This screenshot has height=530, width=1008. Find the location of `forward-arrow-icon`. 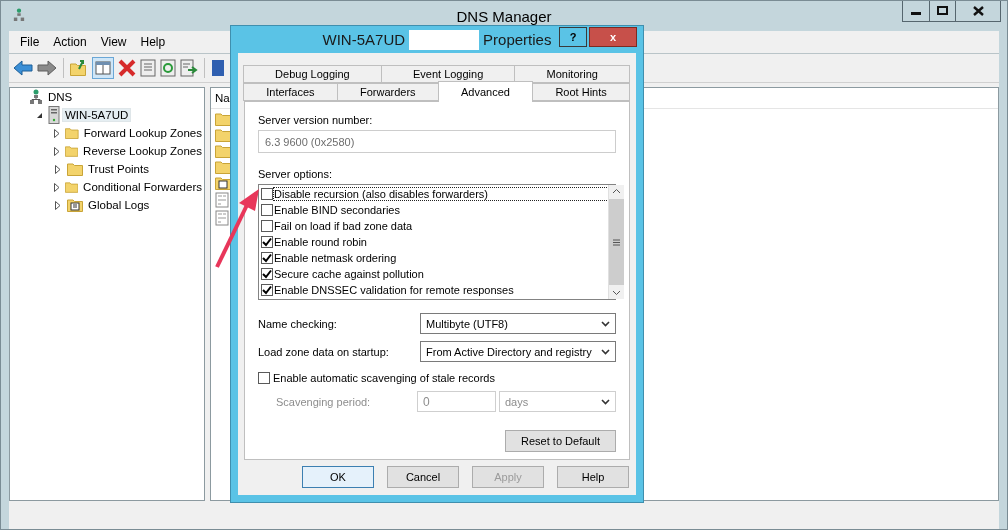

forward-arrow-icon is located at coordinates (47, 68).